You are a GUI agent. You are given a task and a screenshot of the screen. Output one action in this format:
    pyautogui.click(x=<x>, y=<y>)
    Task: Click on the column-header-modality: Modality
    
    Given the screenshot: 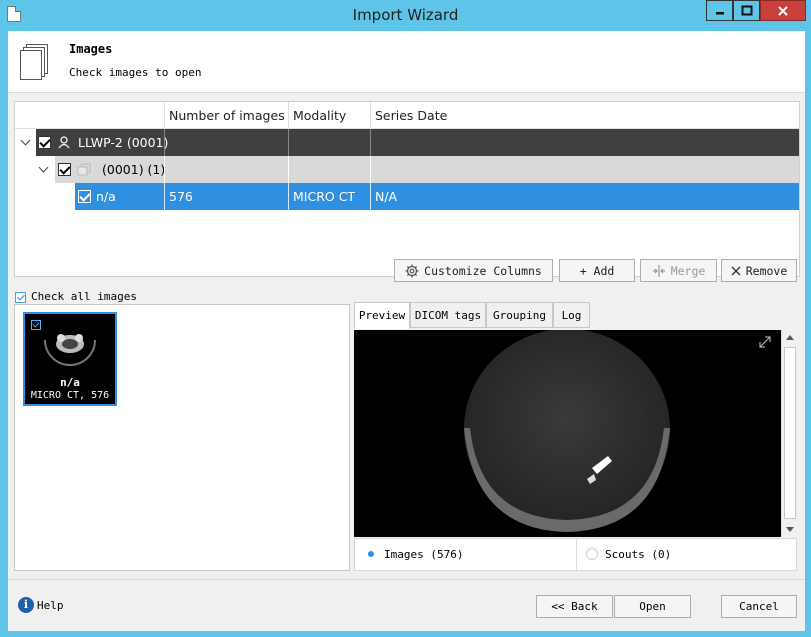 What is the action you would take?
    pyautogui.click(x=329, y=115)
    